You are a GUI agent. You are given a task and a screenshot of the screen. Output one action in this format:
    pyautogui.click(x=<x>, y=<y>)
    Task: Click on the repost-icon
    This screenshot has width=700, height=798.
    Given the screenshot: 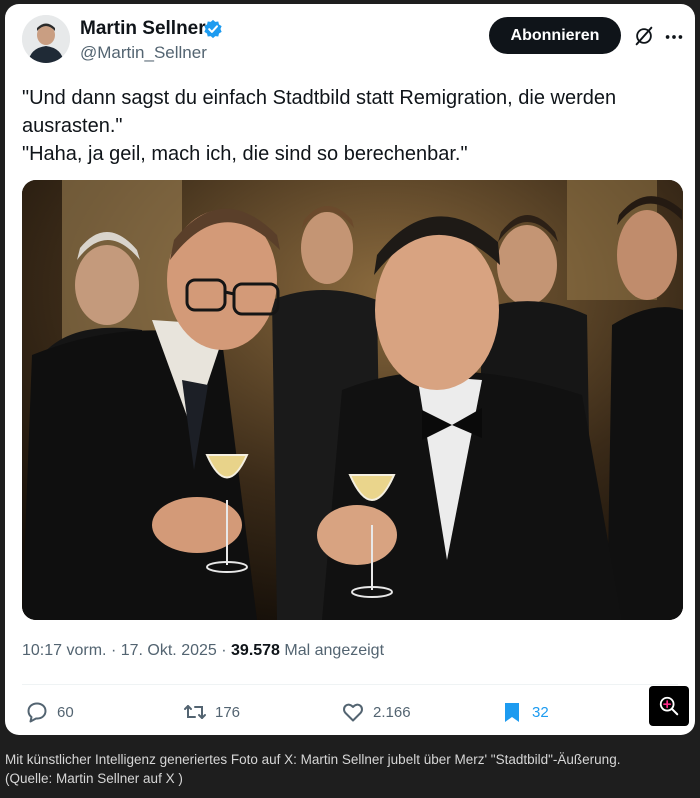 What is the action you would take?
    pyautogui.click(x=195, y=712)
    